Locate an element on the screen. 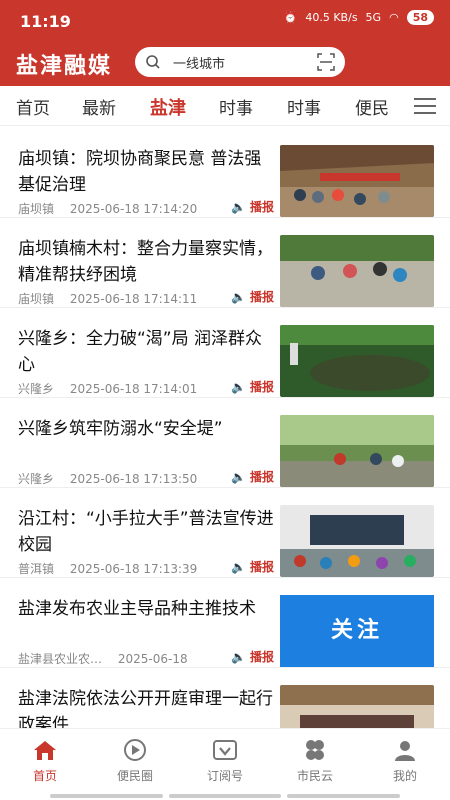 This screenshot has width=450, height=800. status-icons: ⏰ 40.5 KB/s 5G ◠ 58 is located at coordinates (359, 17).